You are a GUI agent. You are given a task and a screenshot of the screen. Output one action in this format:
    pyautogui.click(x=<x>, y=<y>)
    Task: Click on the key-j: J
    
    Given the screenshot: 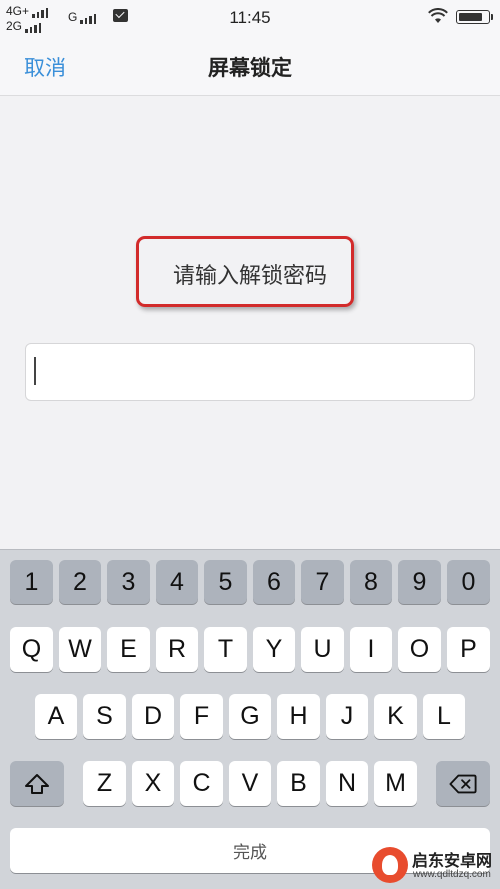 What is the action you would take?
    pyautogui.click(x=347, y=716)
    